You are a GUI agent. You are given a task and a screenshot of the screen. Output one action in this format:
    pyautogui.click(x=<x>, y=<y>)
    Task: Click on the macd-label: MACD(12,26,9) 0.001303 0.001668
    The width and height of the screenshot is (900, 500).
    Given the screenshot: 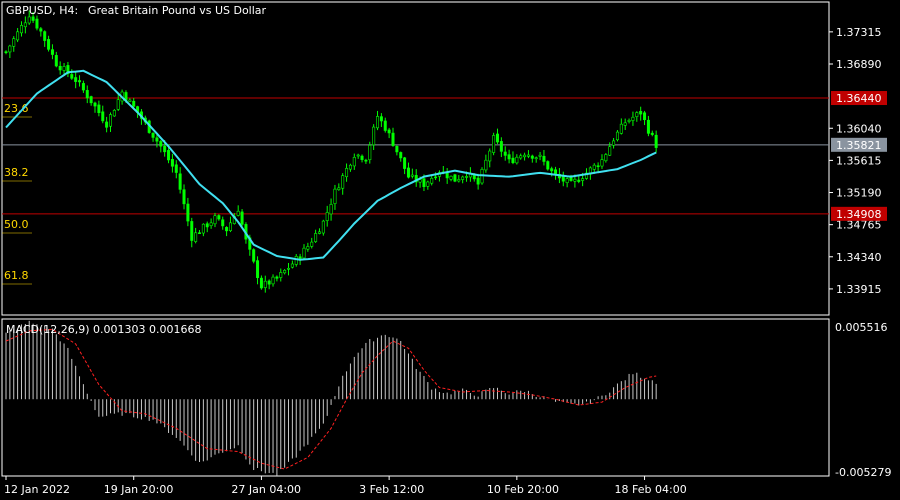 What is the action you would take?
    pyautogui.click(x=104, y=329)
    